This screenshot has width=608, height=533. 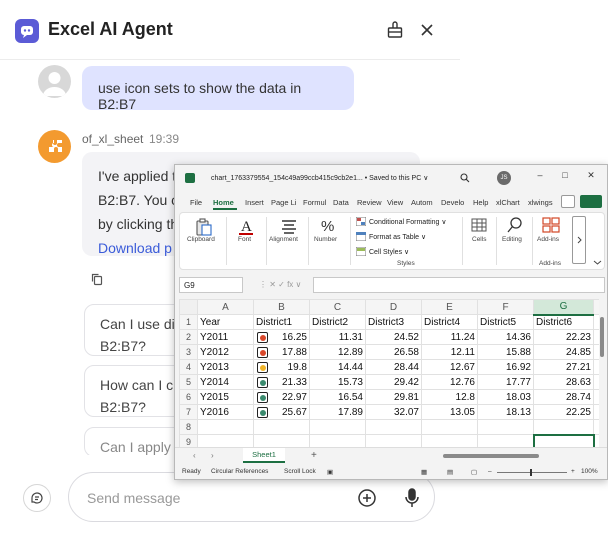 What do you see at coordinates (337, 337) in the screenshot?
I see `cell-c2: 11.31` at bounding box center [337, 337].